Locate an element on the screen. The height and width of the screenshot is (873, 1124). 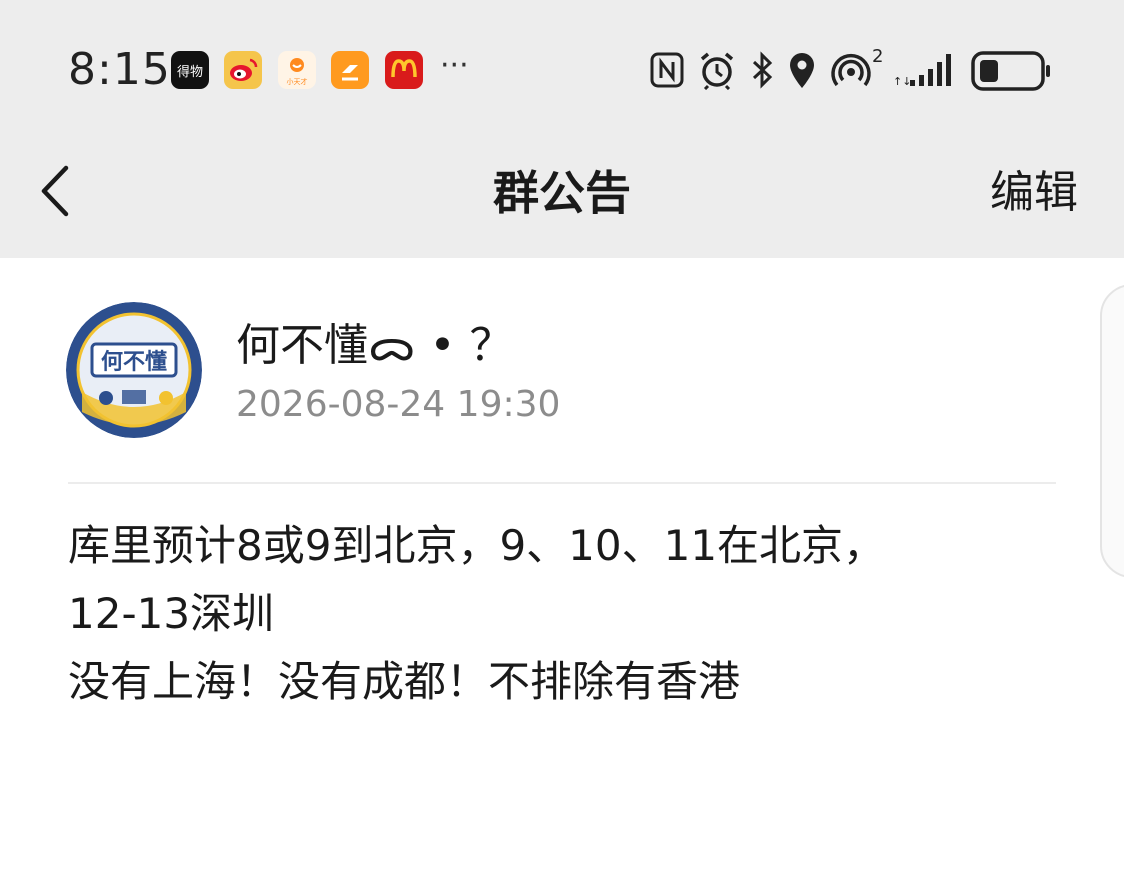
status-time: 8:15 is located at coordinates (119, 69).